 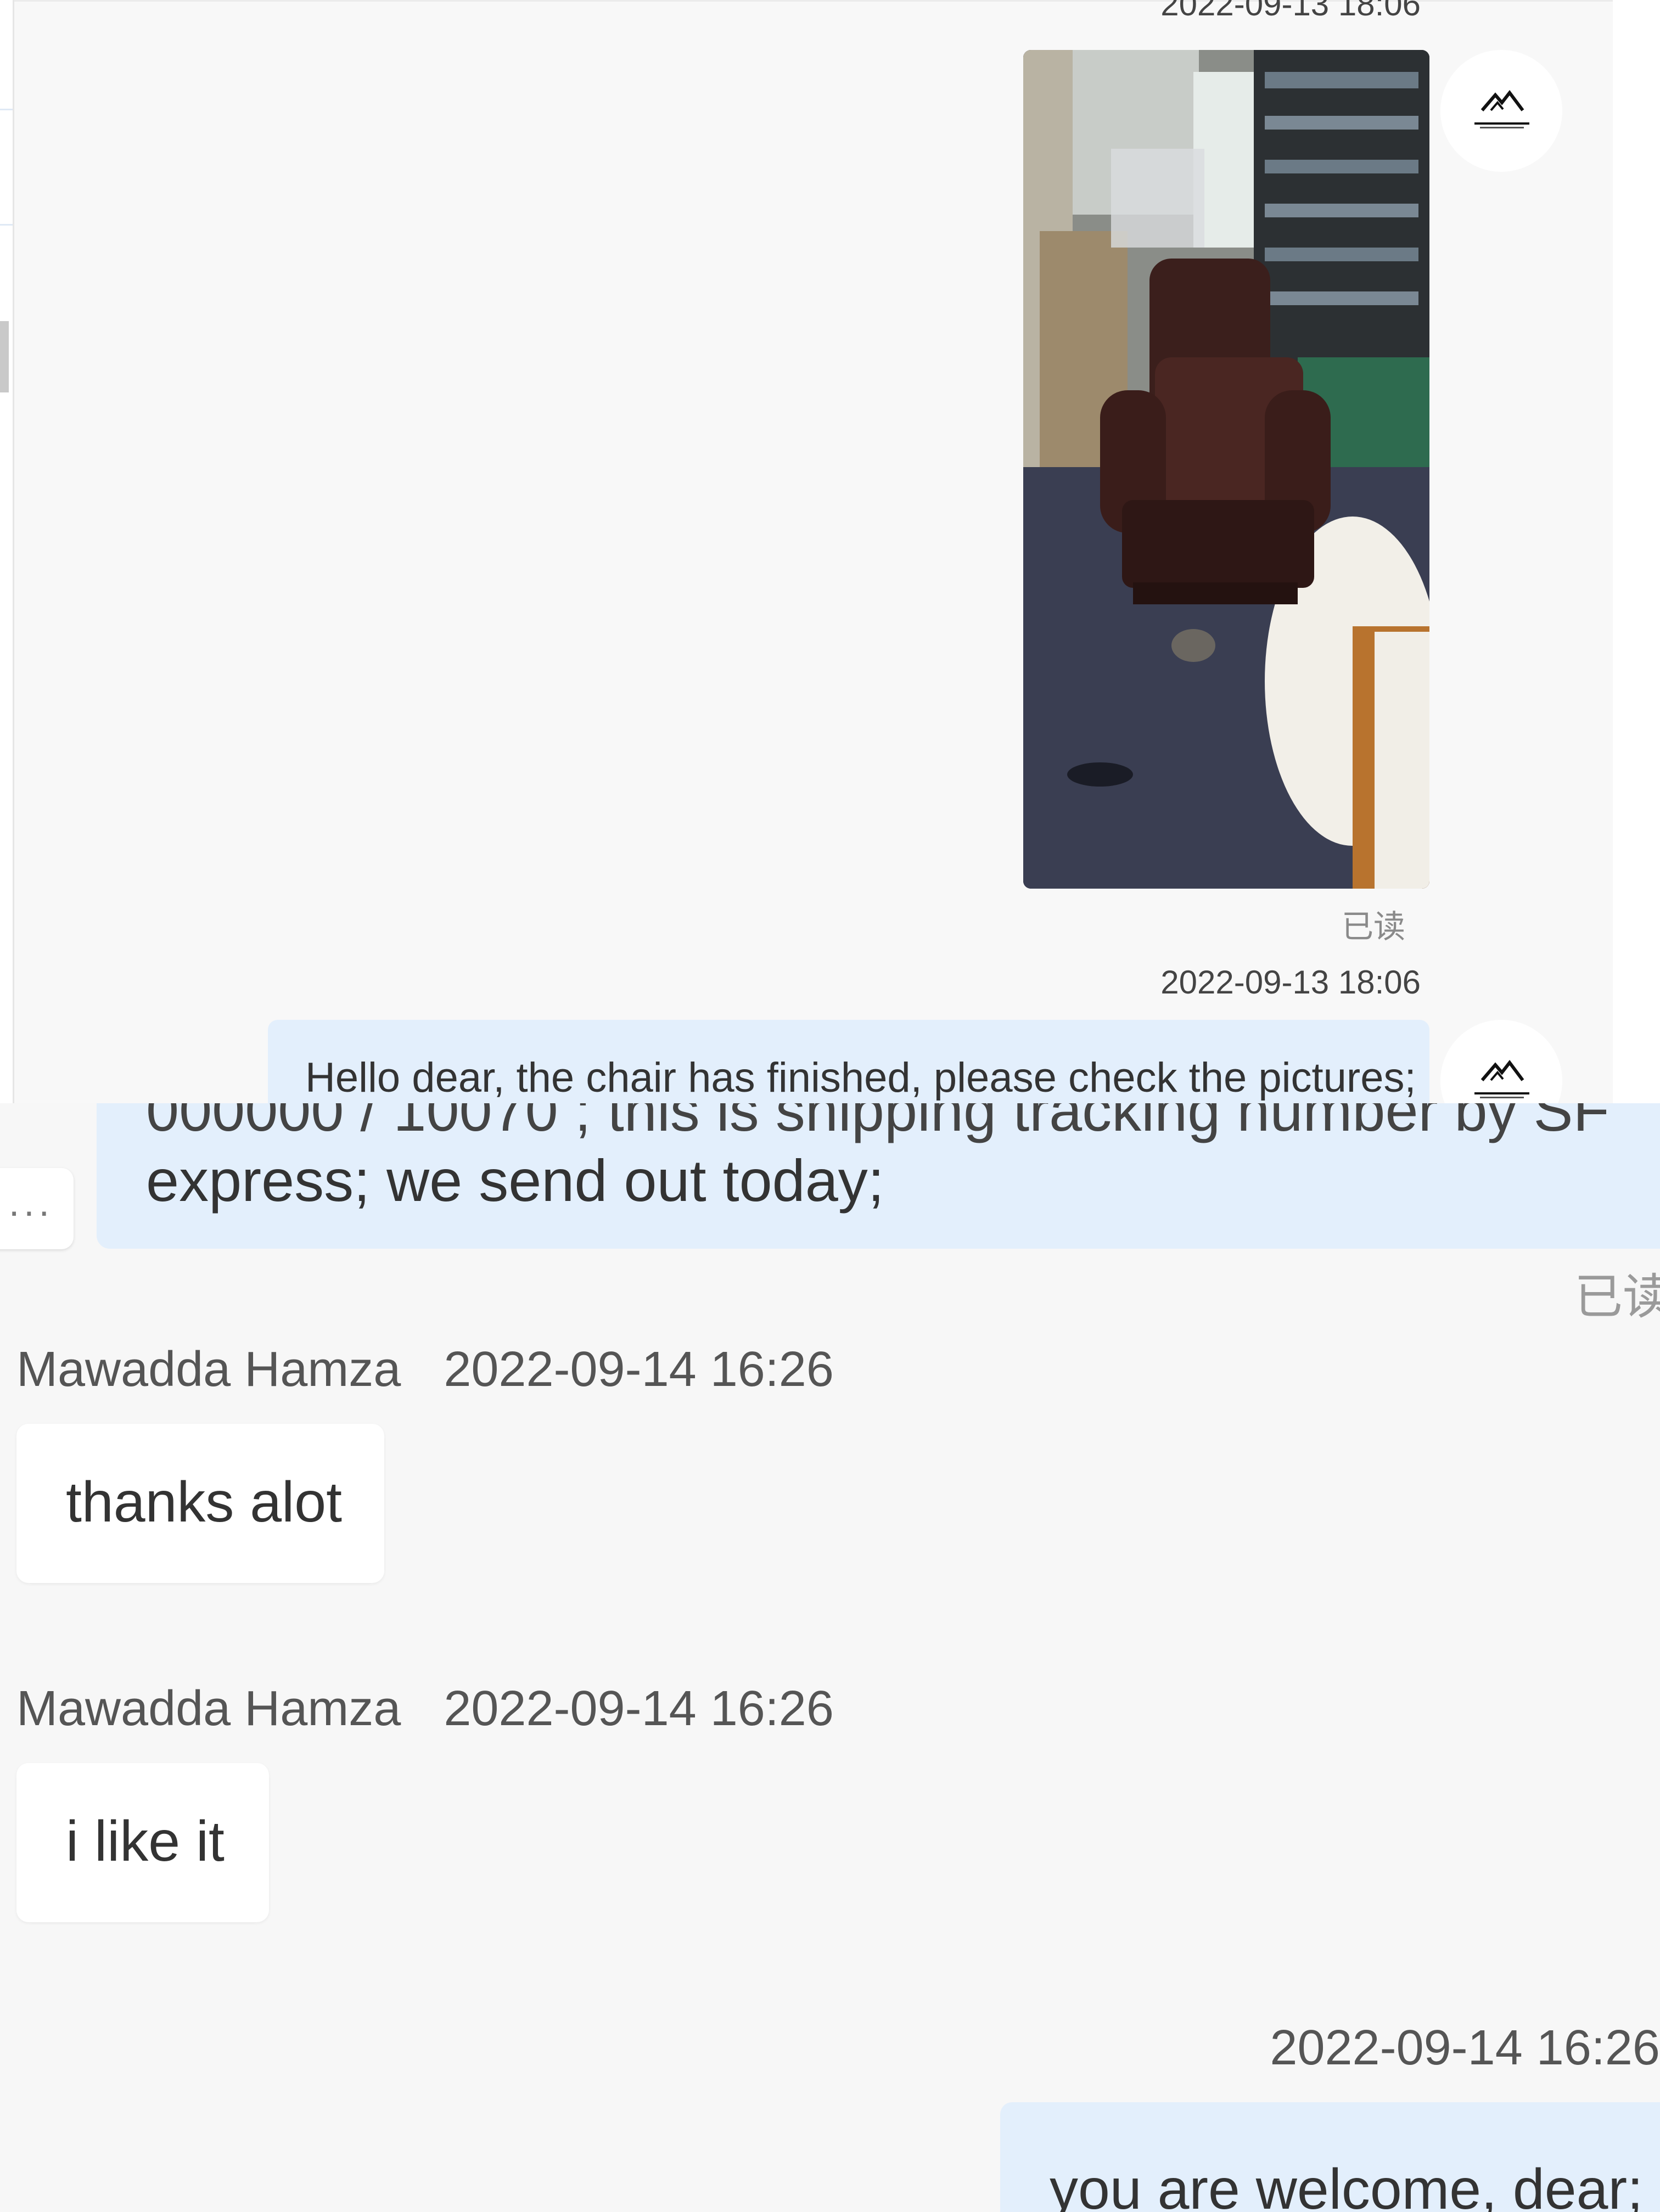 What do you see at coordinates (1637, 551) in the screenshot?
I see `right-panel-edge` at bounding box center [1637, 551].